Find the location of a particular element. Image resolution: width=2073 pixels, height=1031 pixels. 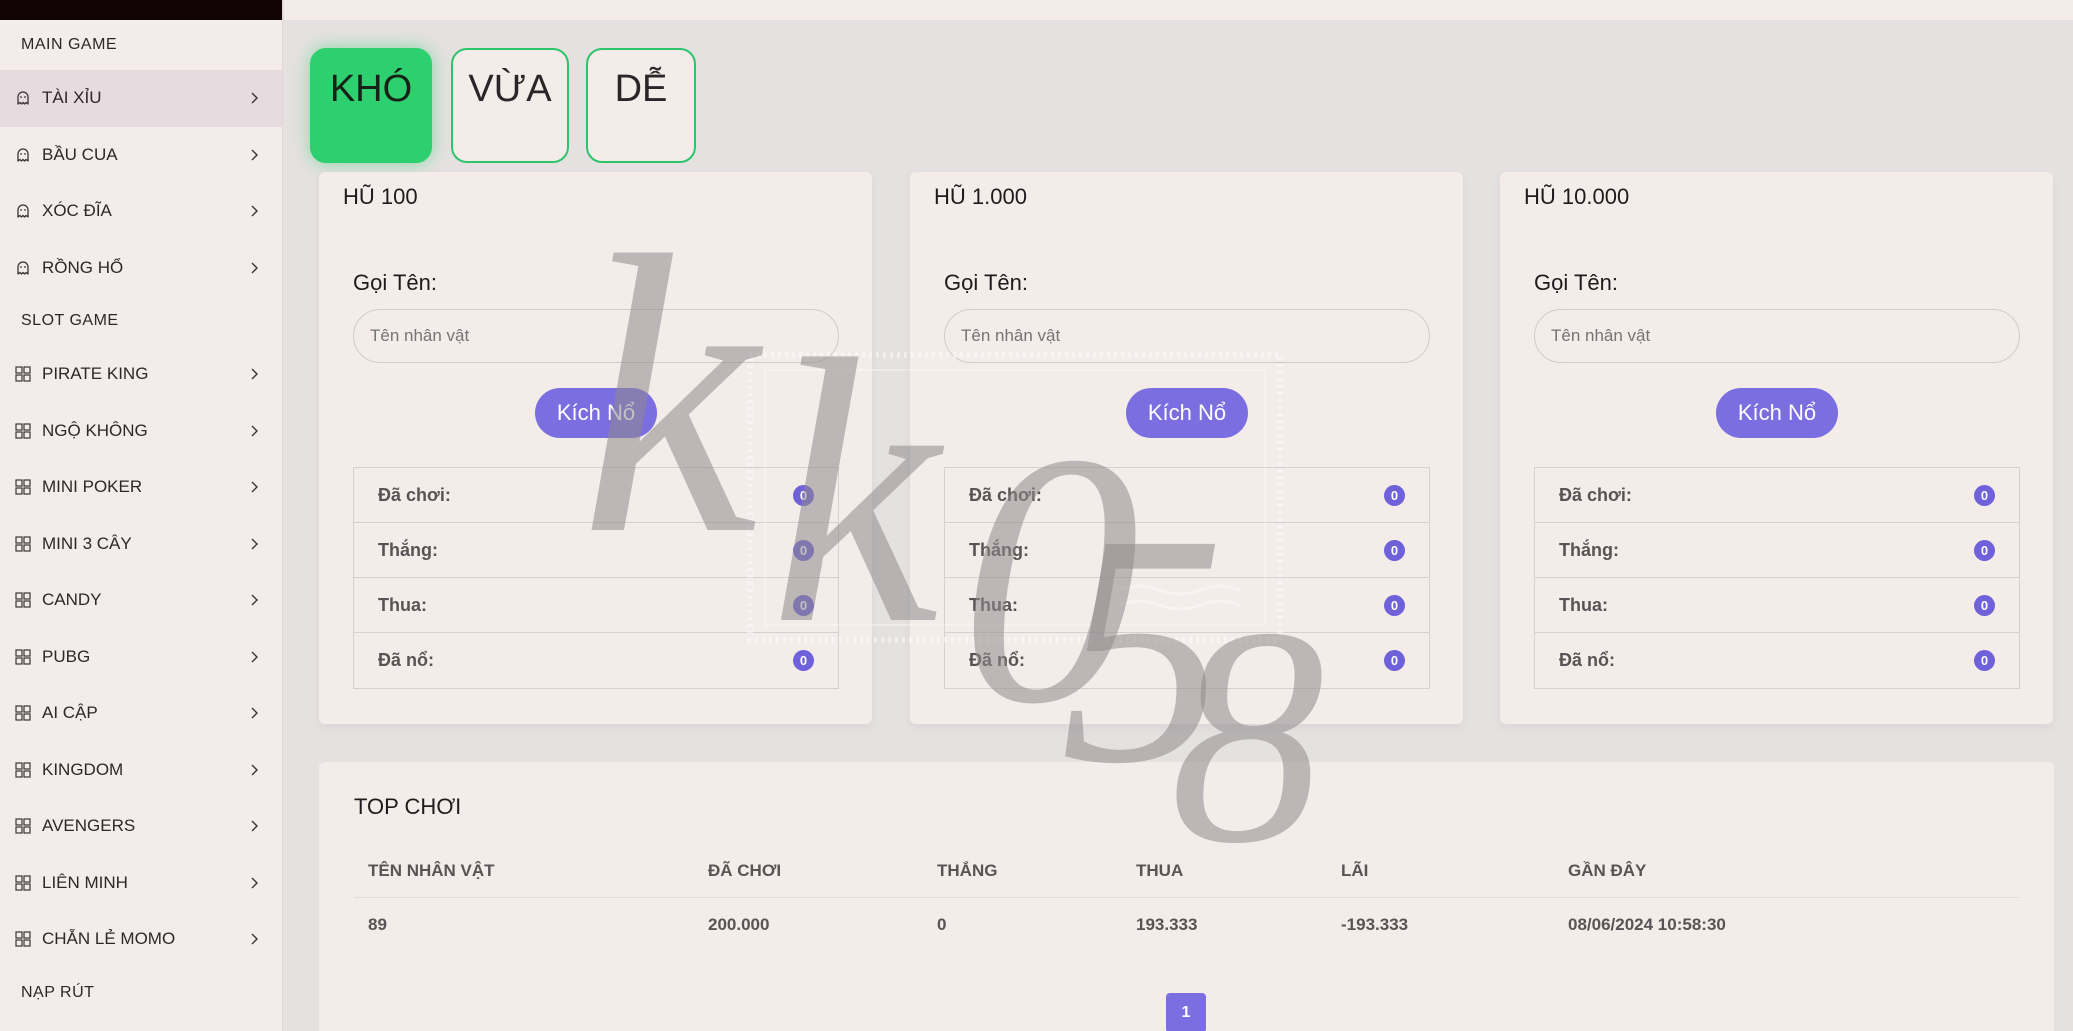

sidebar-item-ngo-khong: NGỘ KHÔNG is located at coordinates (141, 431).